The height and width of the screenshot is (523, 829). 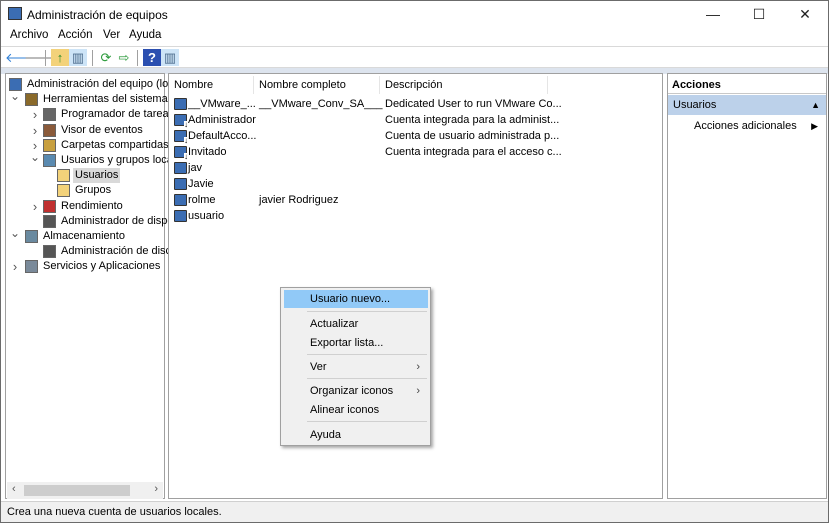 What do you see at coordinates (14, 489) in the screenshot?
I see `scroll-left-icon: ‹` at bounding box center [14, 489].